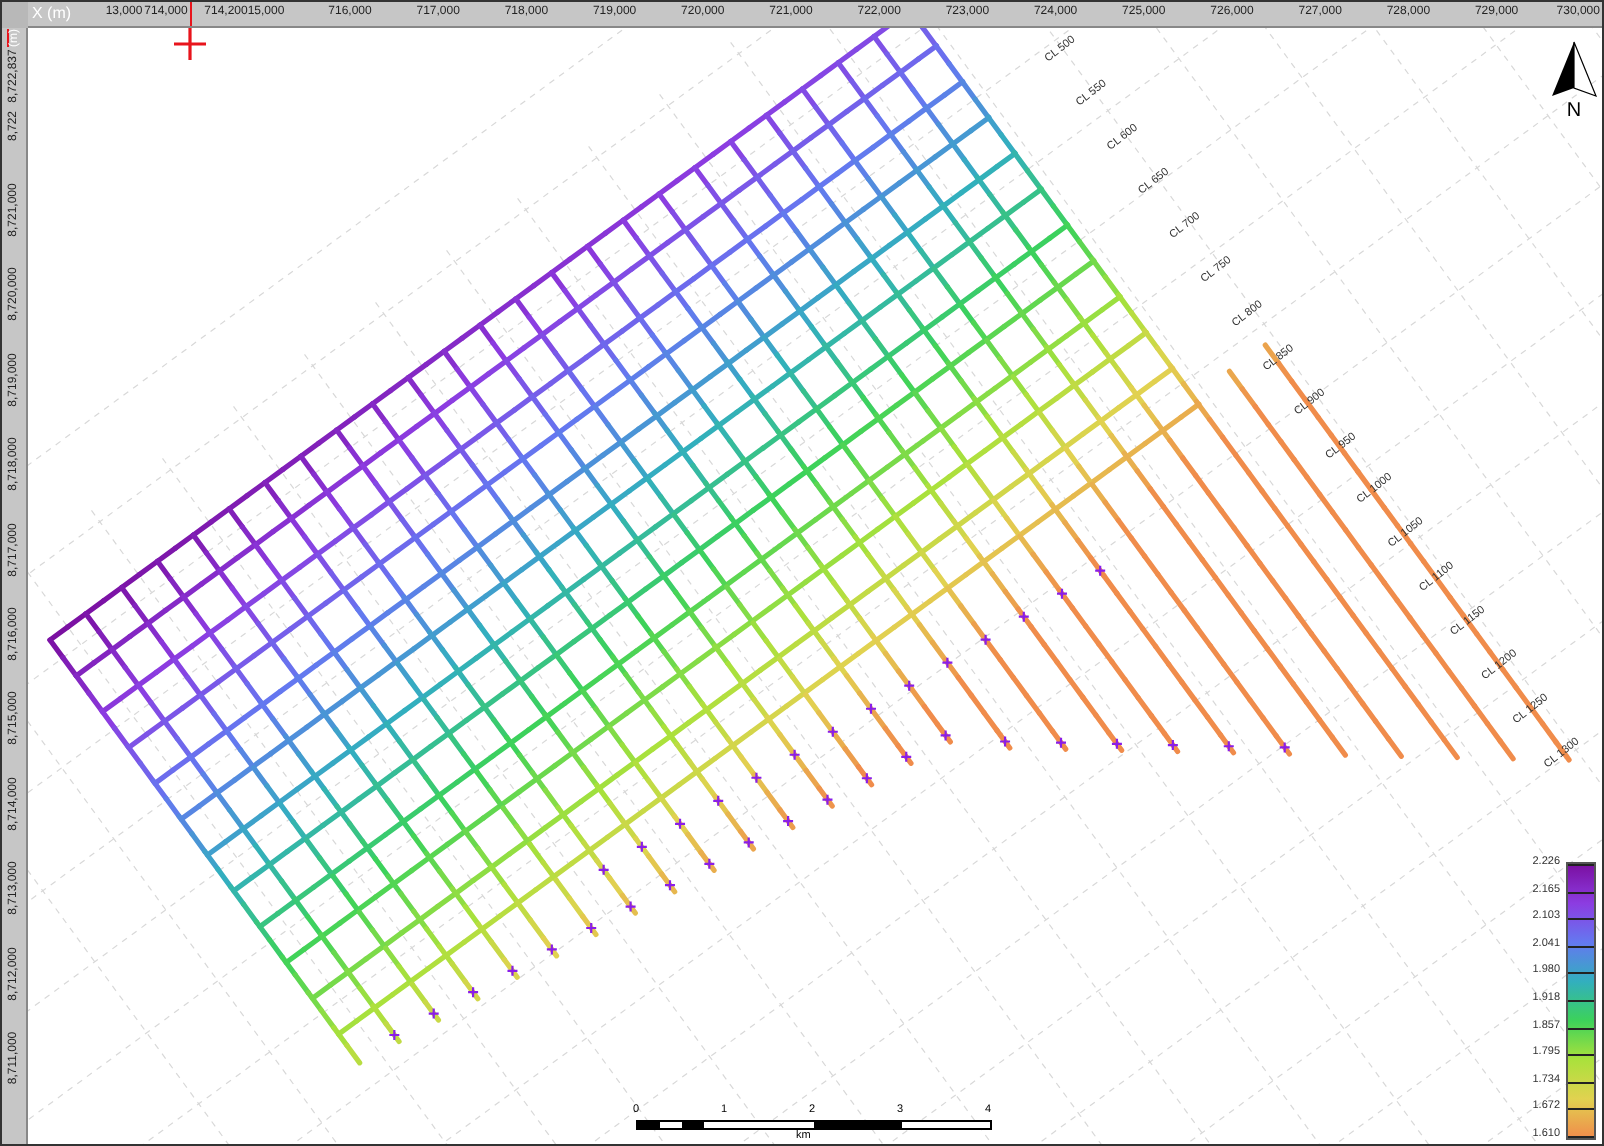 This screenshot has height=1146, width=1604. What do you see at coordinates (190, 45) in the screenshot?
I see `crosshair-icon` at bounding box center [190, 45].